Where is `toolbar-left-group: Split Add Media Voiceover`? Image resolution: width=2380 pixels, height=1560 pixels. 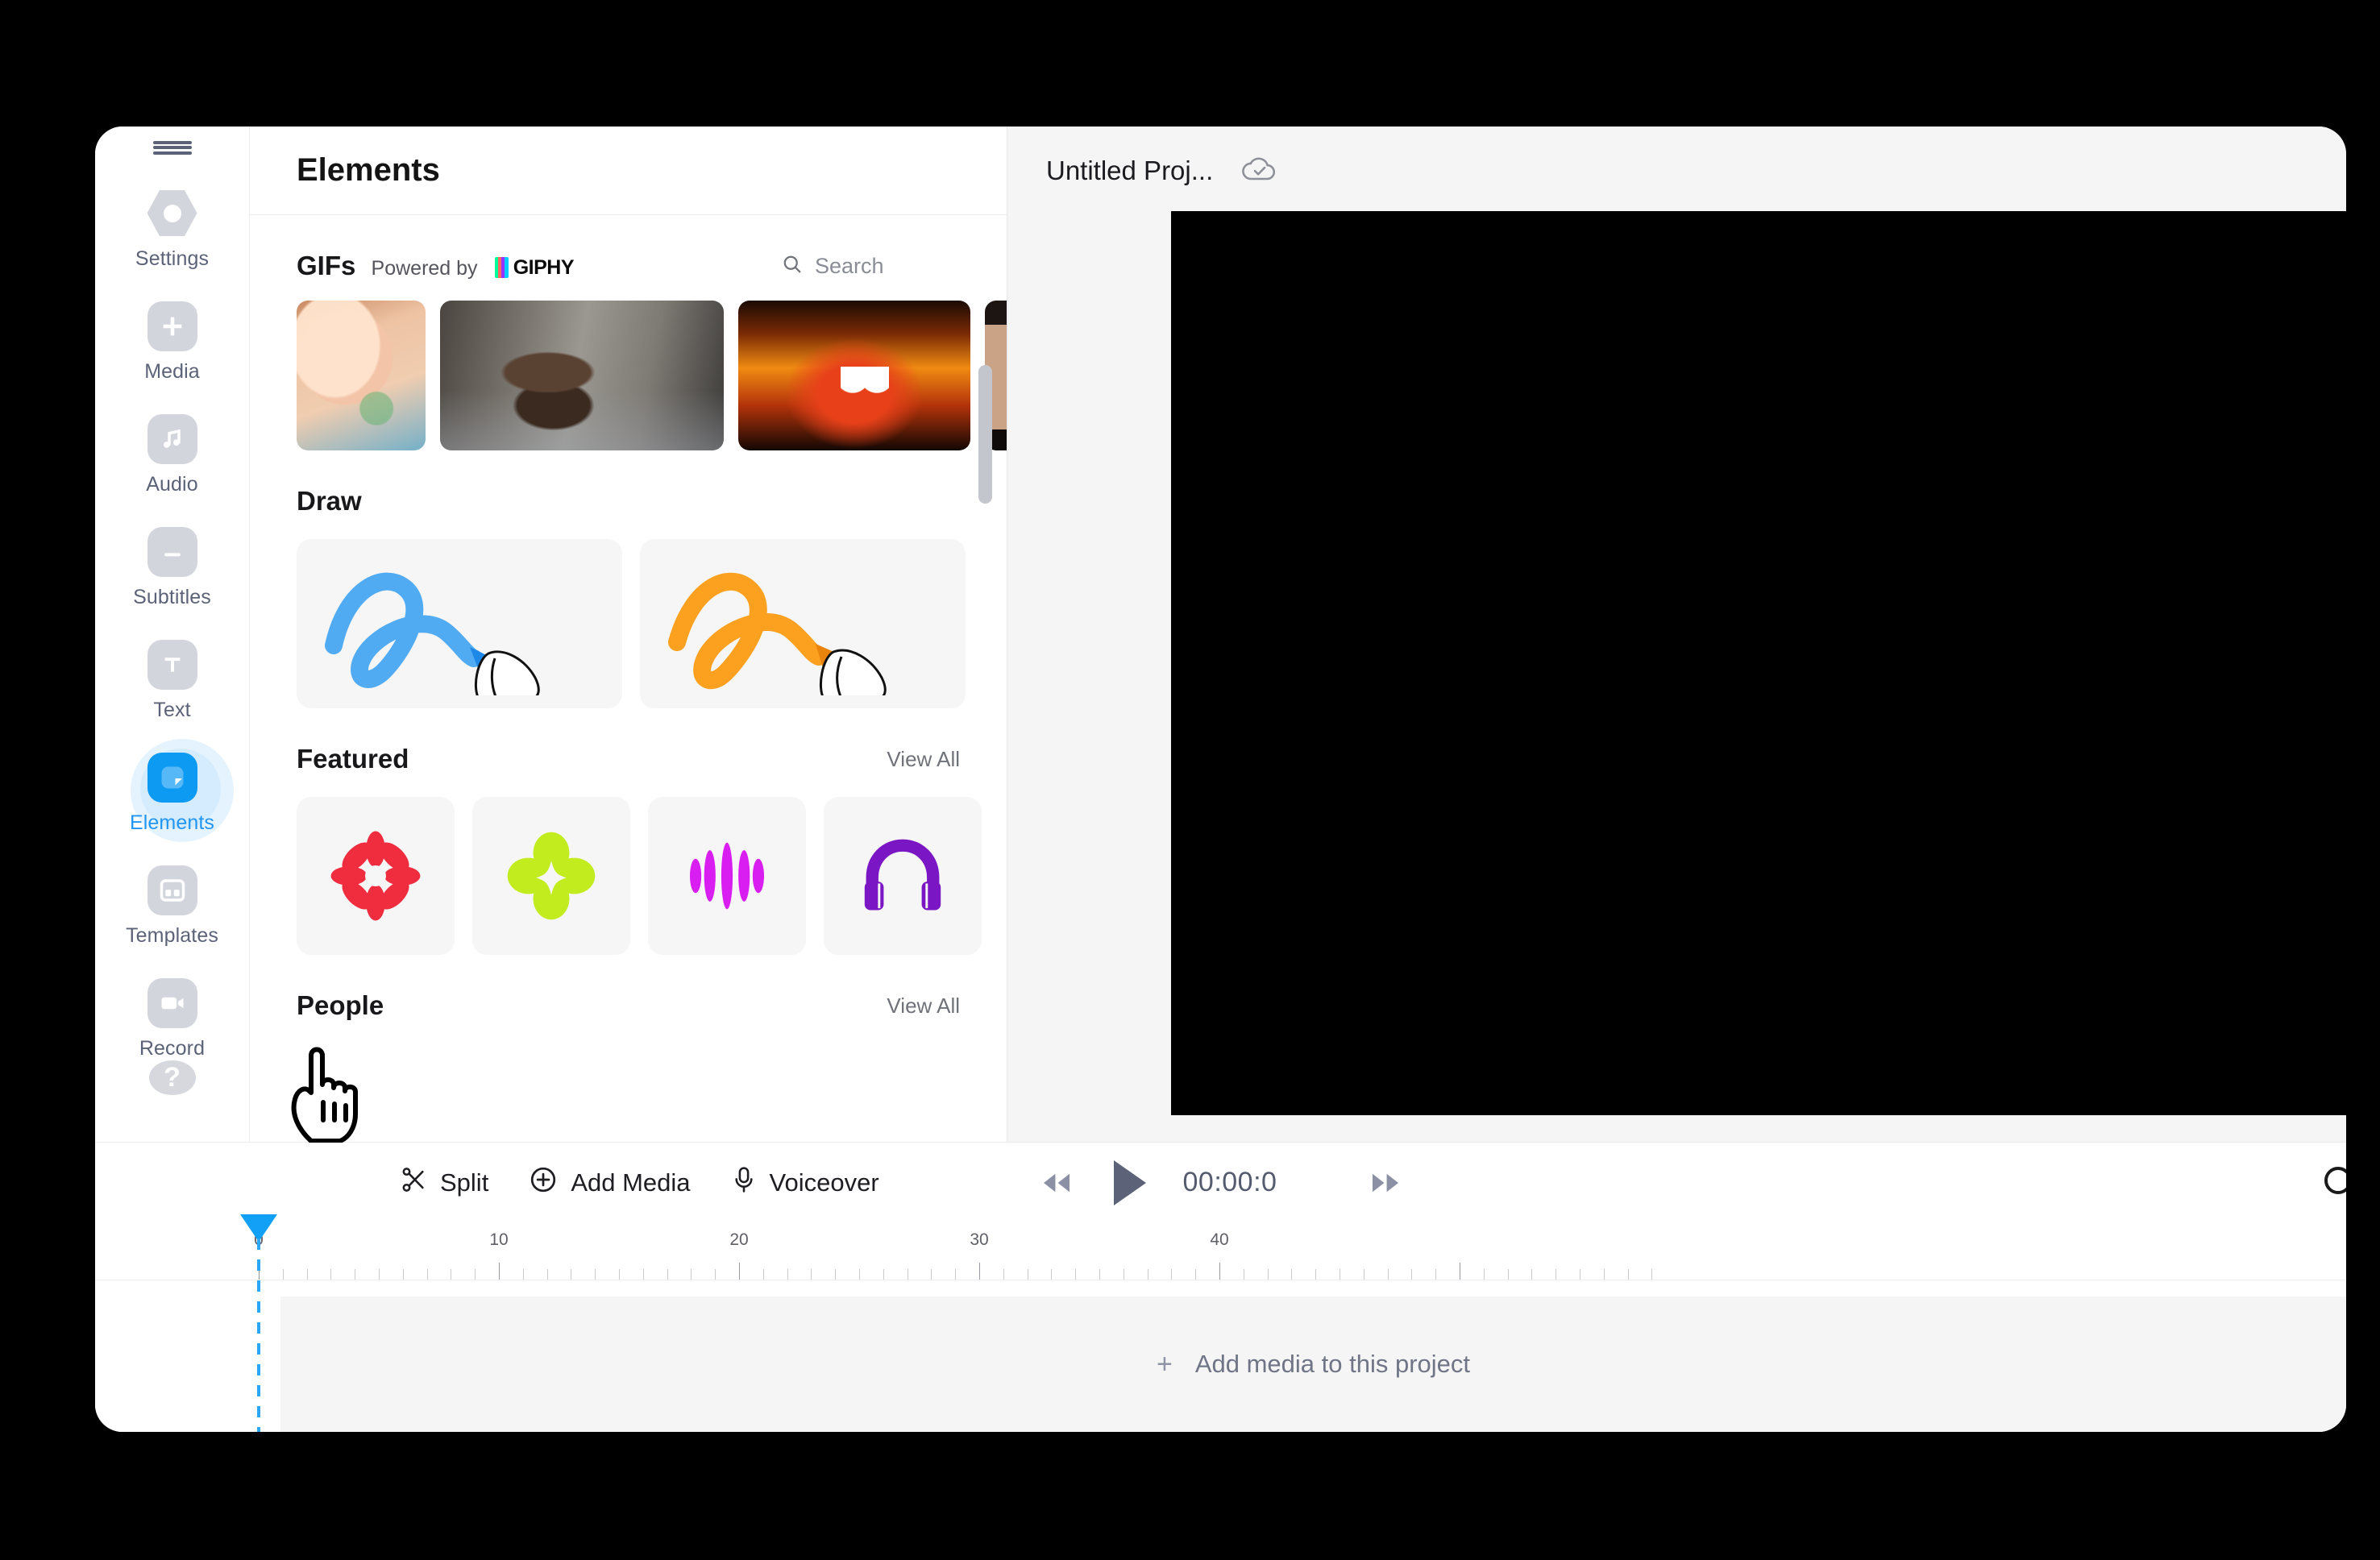
toolbar-left-group: Split Add Media Voiceover is located at coordinates (639, 1183).